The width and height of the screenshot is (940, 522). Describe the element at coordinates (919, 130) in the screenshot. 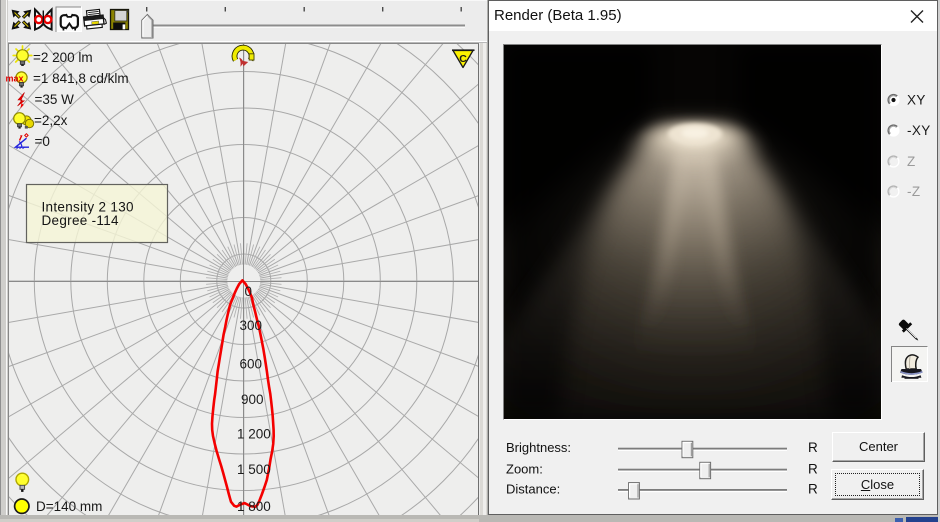

I see `svg-text: -XY` at that location.